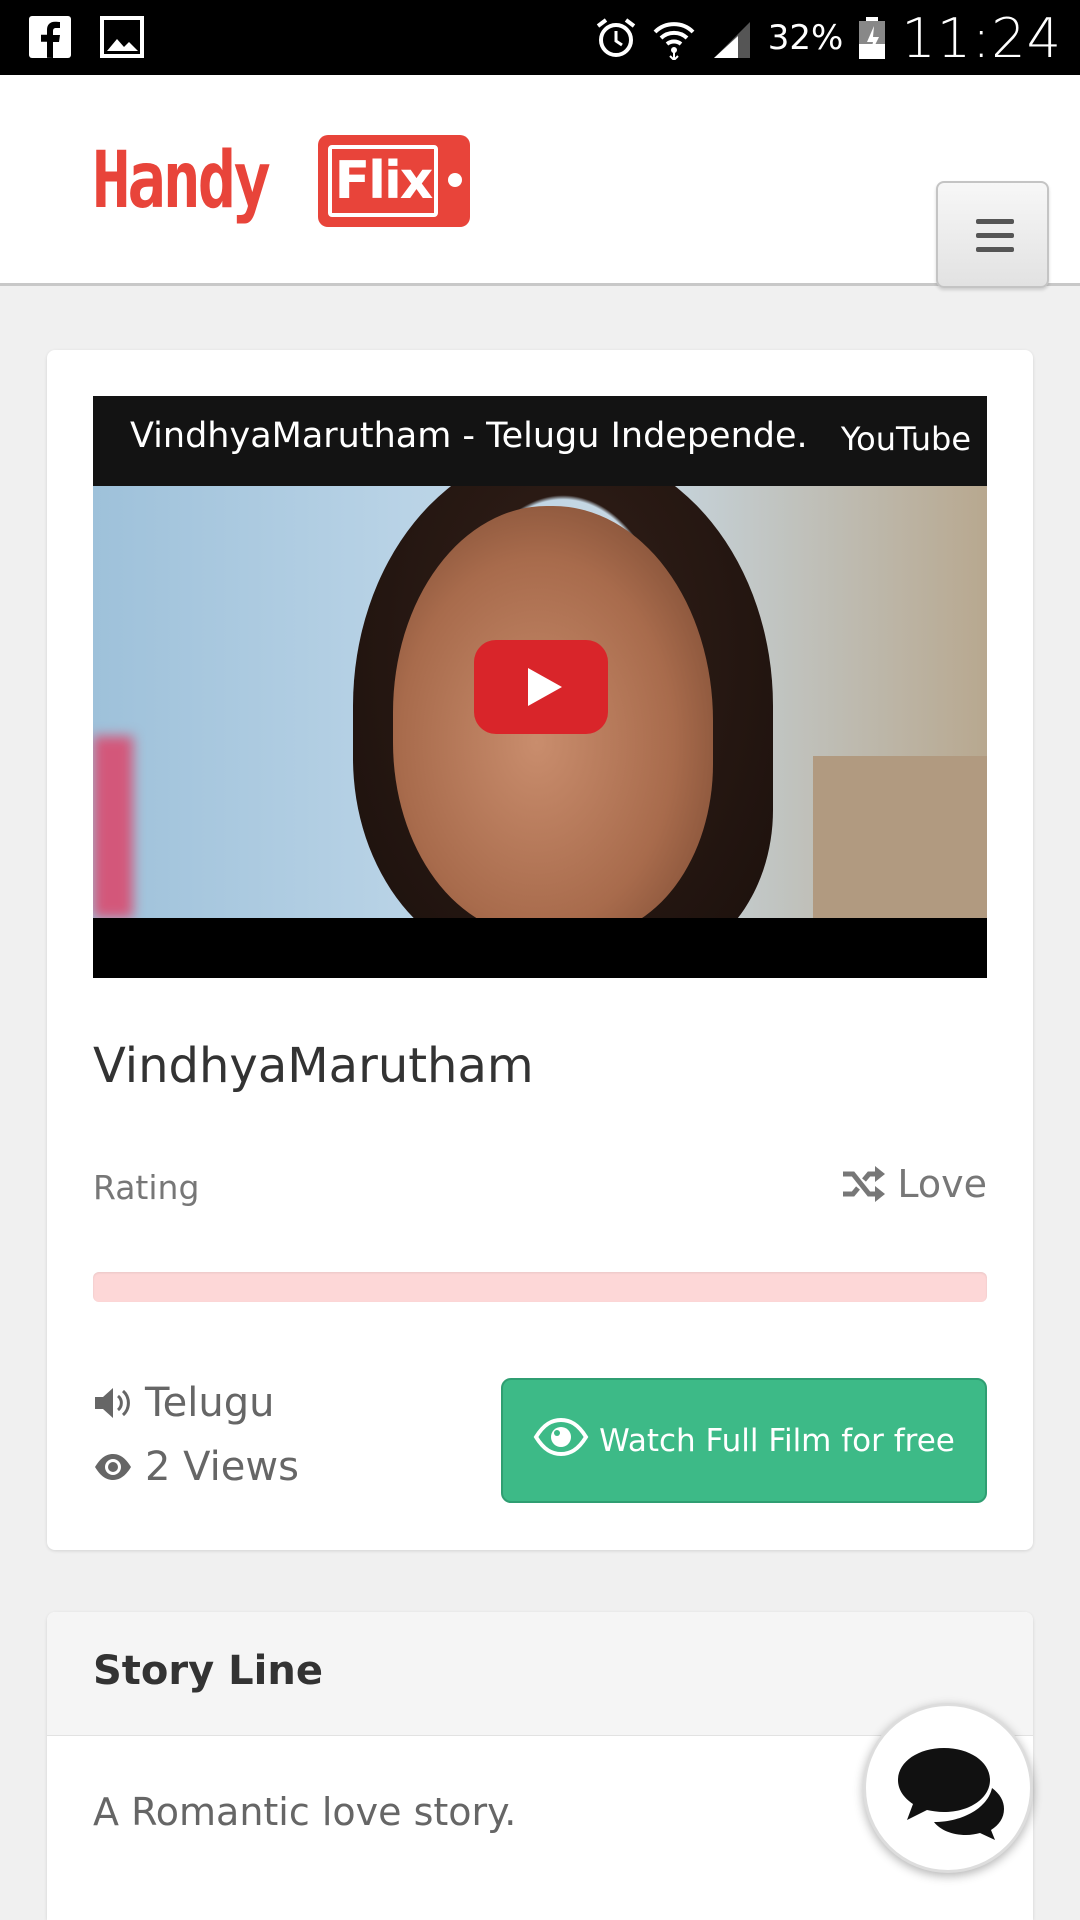  Describe the element at coordinates (455, 180) in the screenshot. I see `logo-dot` at that location.